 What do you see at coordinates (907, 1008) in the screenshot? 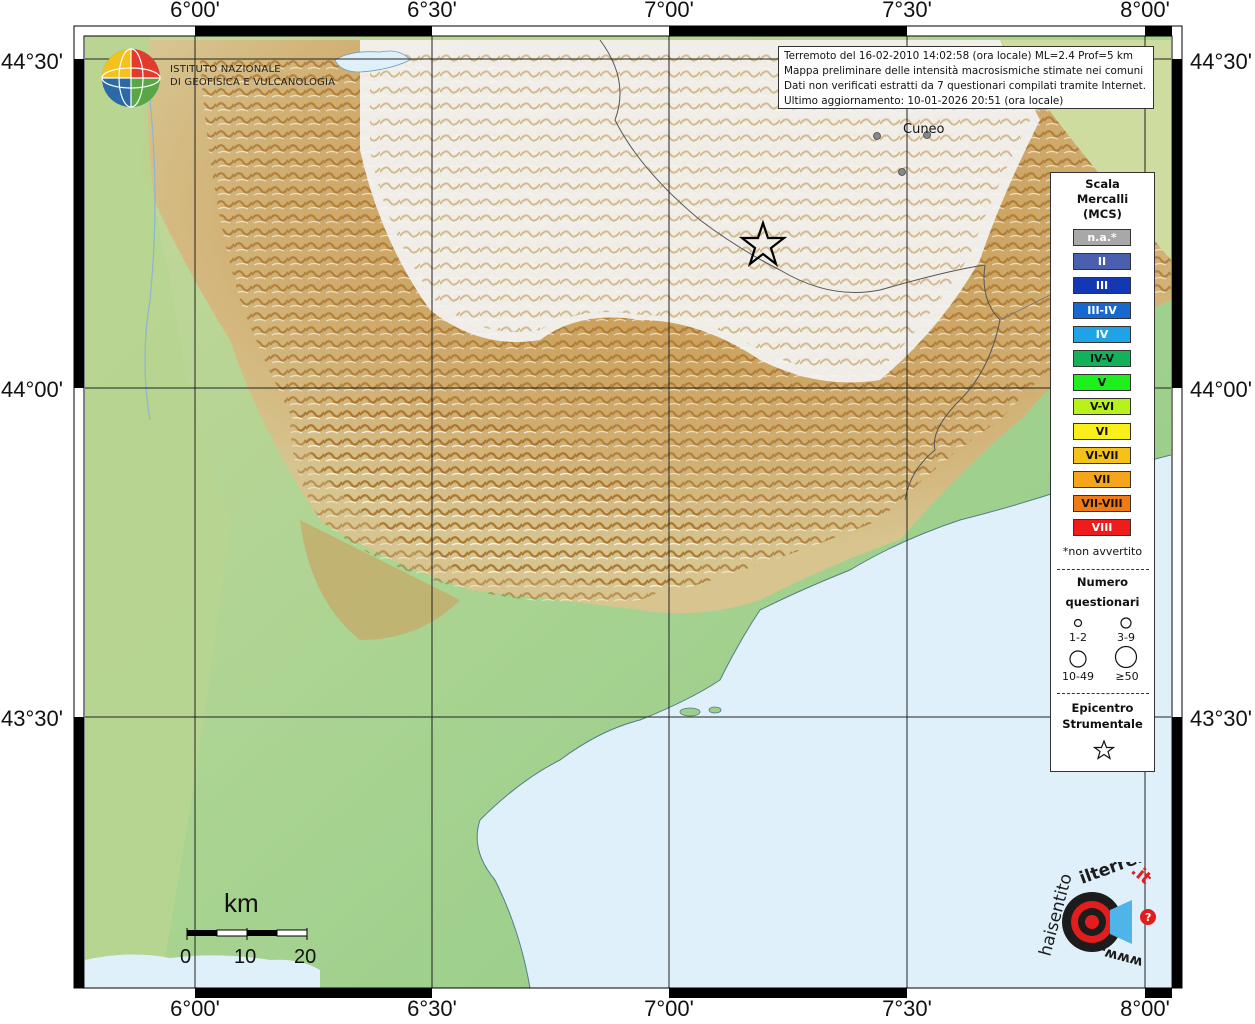
I see `lon-label-bottom-4: 7°30'` at bounding box center [907, 1008].